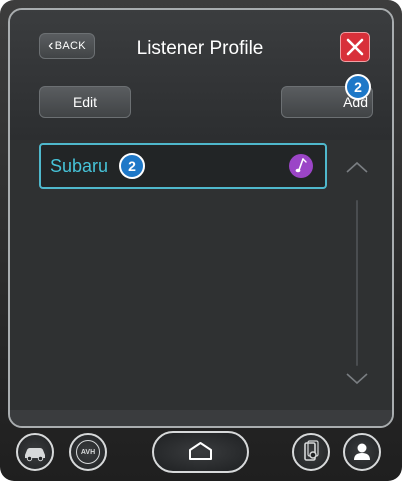  I want to click on user-button, so click(362, 452).